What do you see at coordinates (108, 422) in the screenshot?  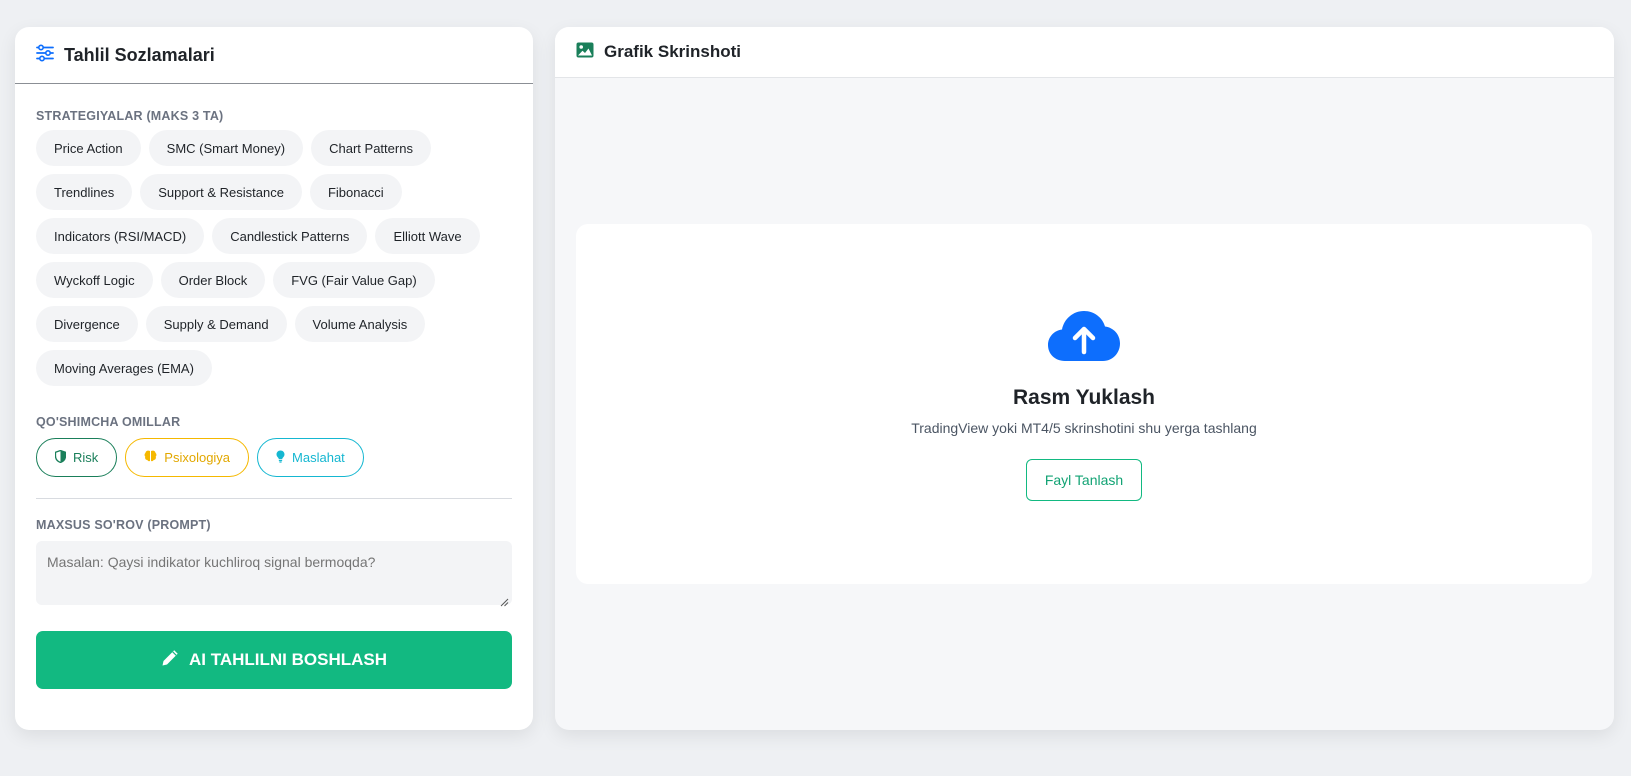 I see `extra-factors-label: QO'SHIMCHA OMILLAR` at bounding box center [108, 422].